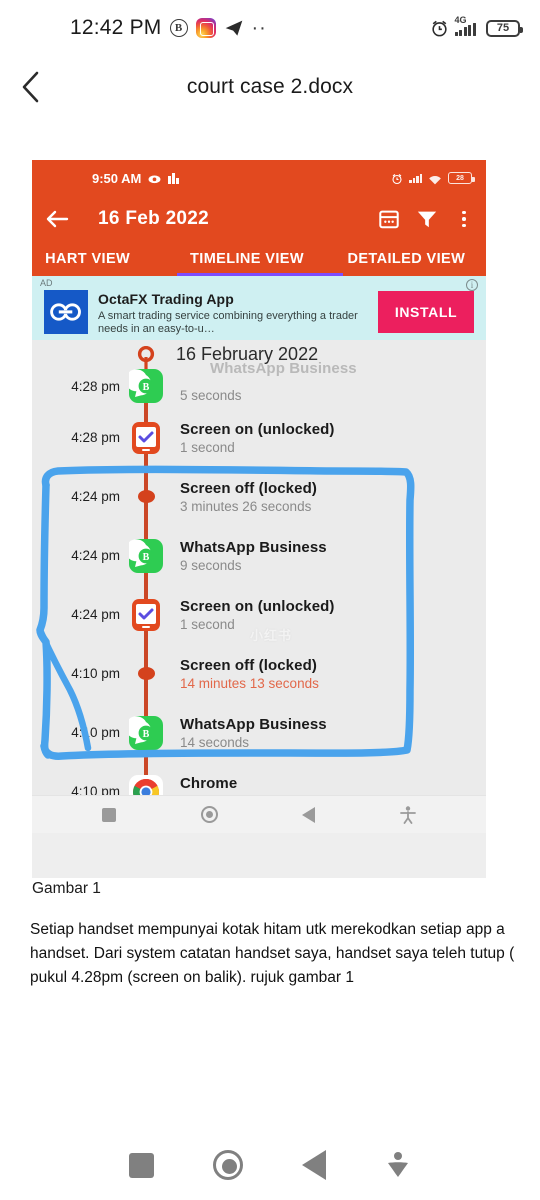 The height and width of the screenshot is (1200, 540). I want to click on list-item: 4:10 pm Chrome 7 seconds, so click(259, 778).